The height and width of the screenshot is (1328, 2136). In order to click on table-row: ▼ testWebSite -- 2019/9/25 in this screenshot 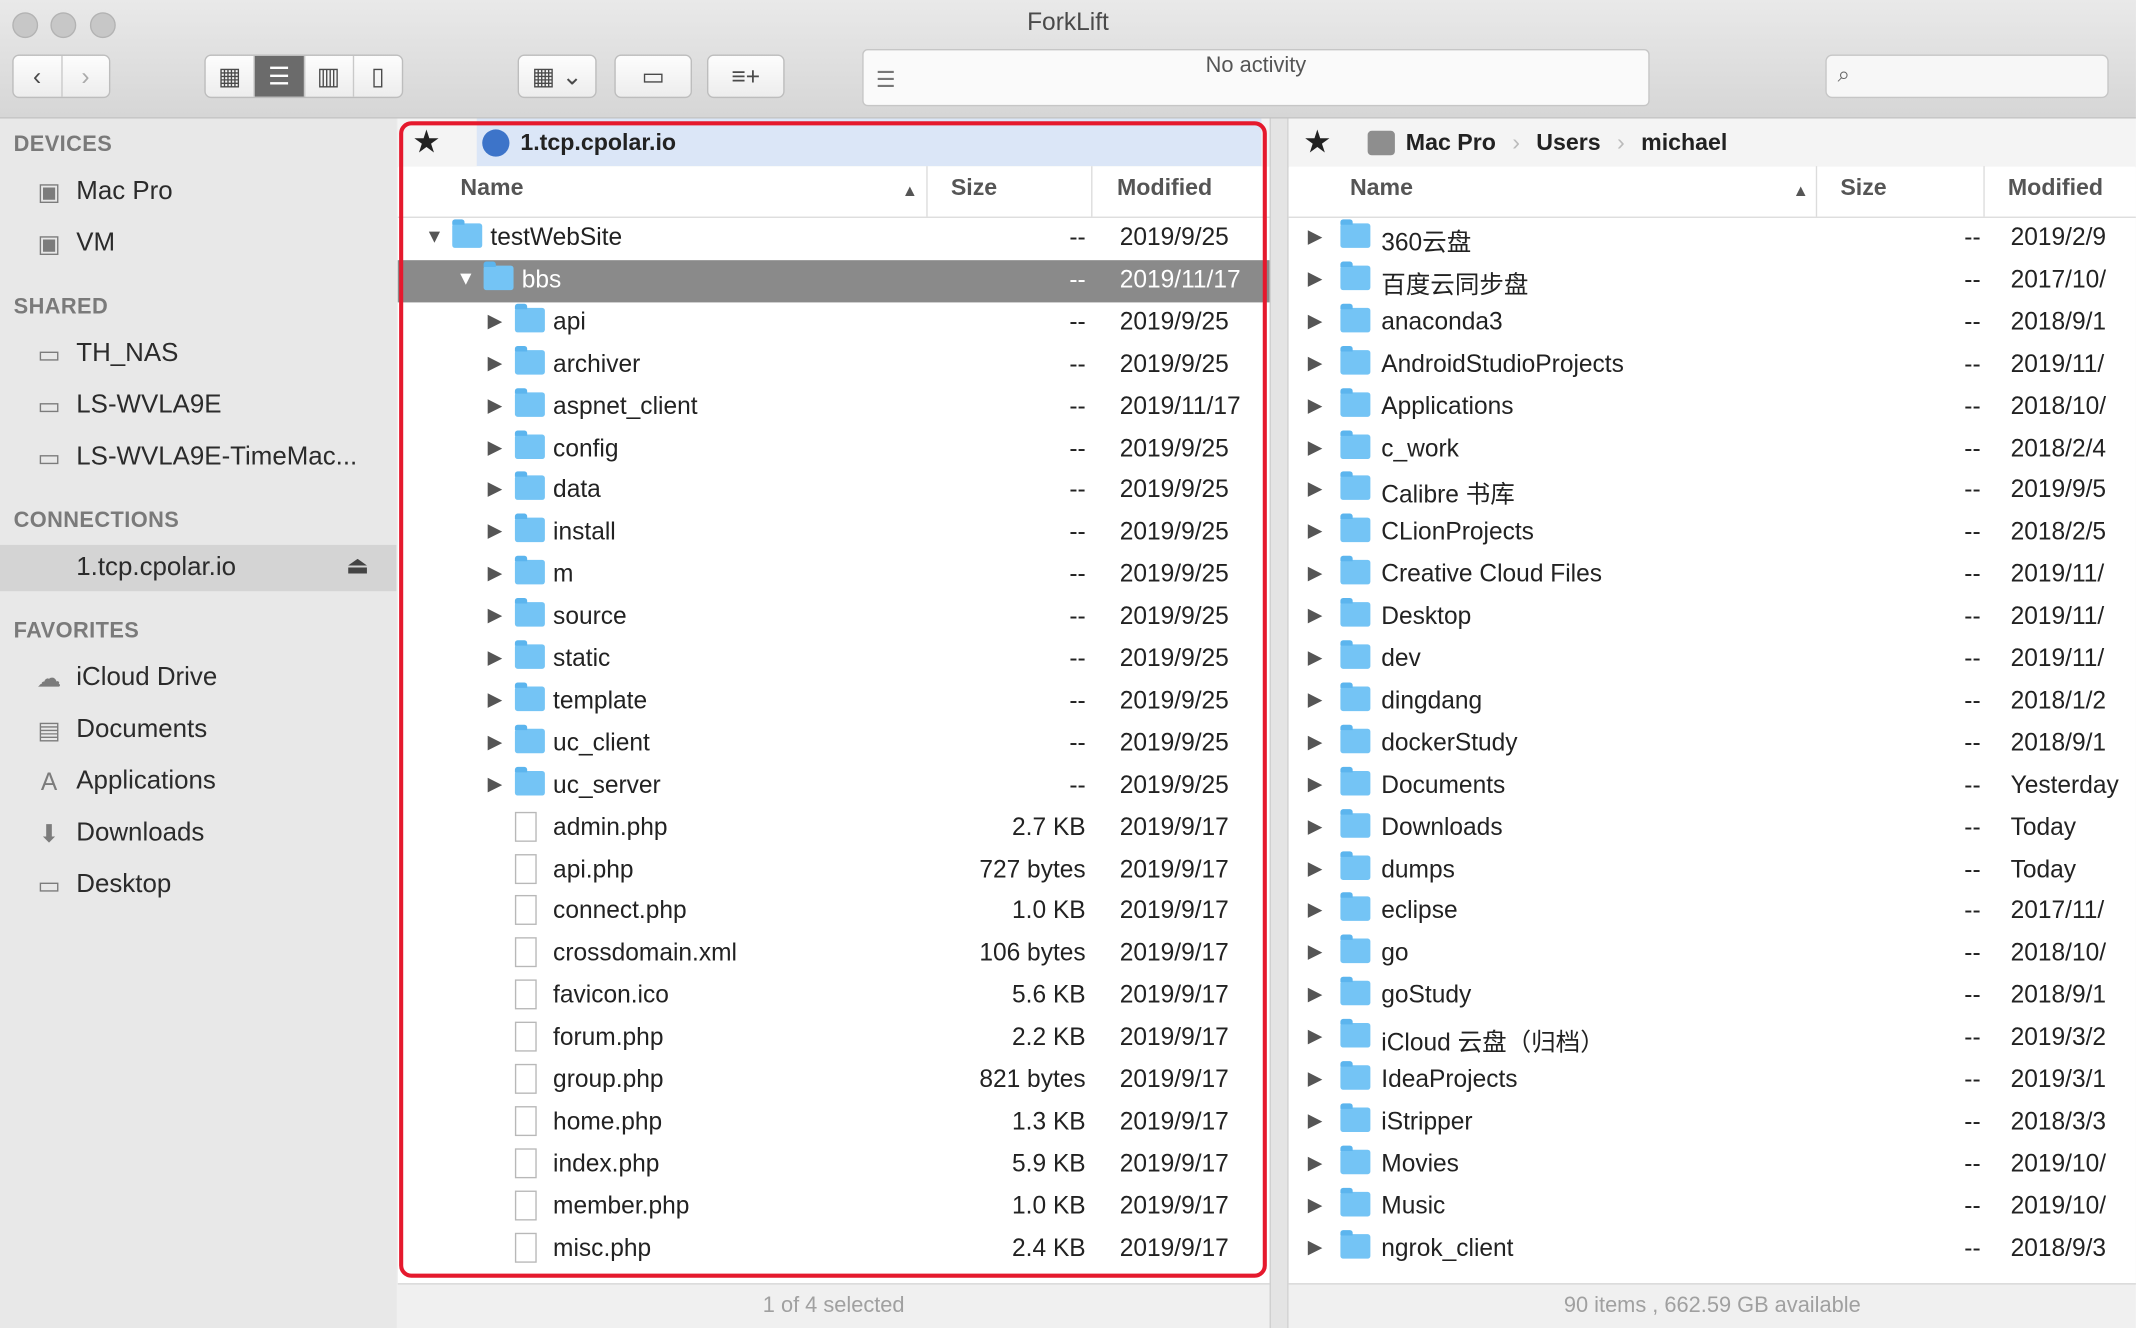, I will do `click(834, 239)`.